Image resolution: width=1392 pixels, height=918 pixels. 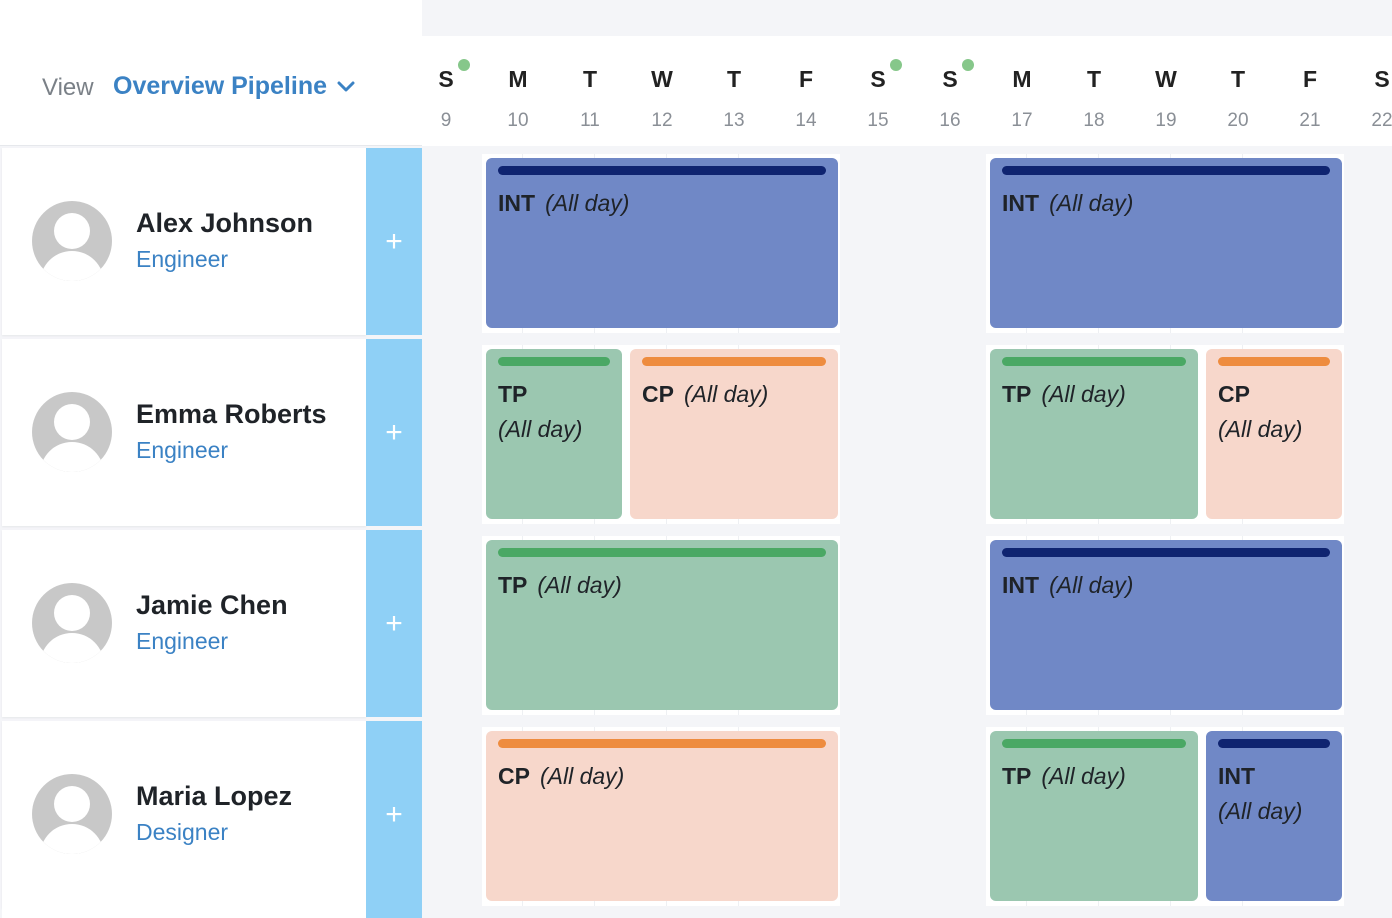 I want to click on day-column-header: W 12, so click(x=662, y=91).